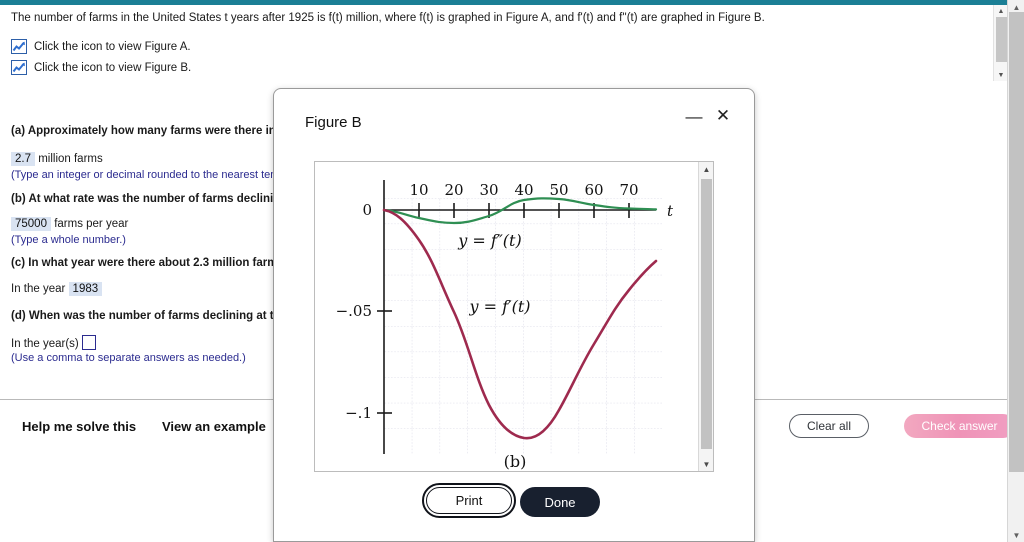  Describe the element at coordinates (723, 116) in the screenshot. I see `close-icon: ✕` at that location.